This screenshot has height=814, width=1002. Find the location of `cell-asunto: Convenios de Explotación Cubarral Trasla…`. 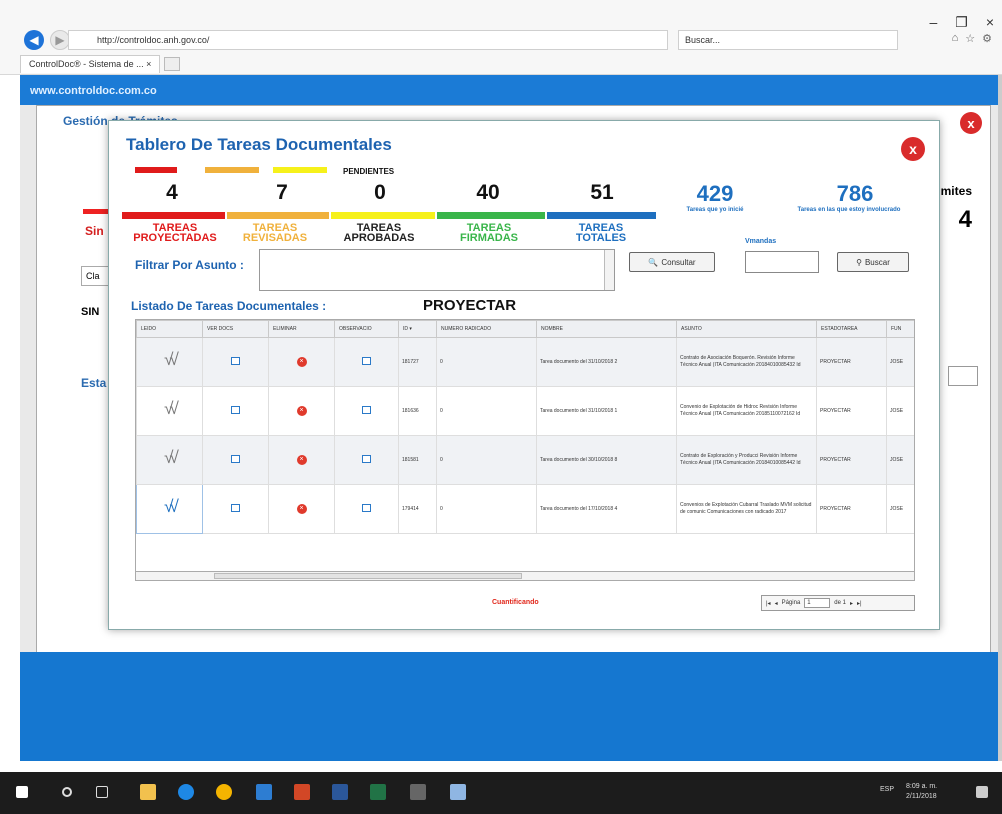

cell-asunto: Convenios de Explotación Cubarral Trasla… is located at coordinates (746, 509).